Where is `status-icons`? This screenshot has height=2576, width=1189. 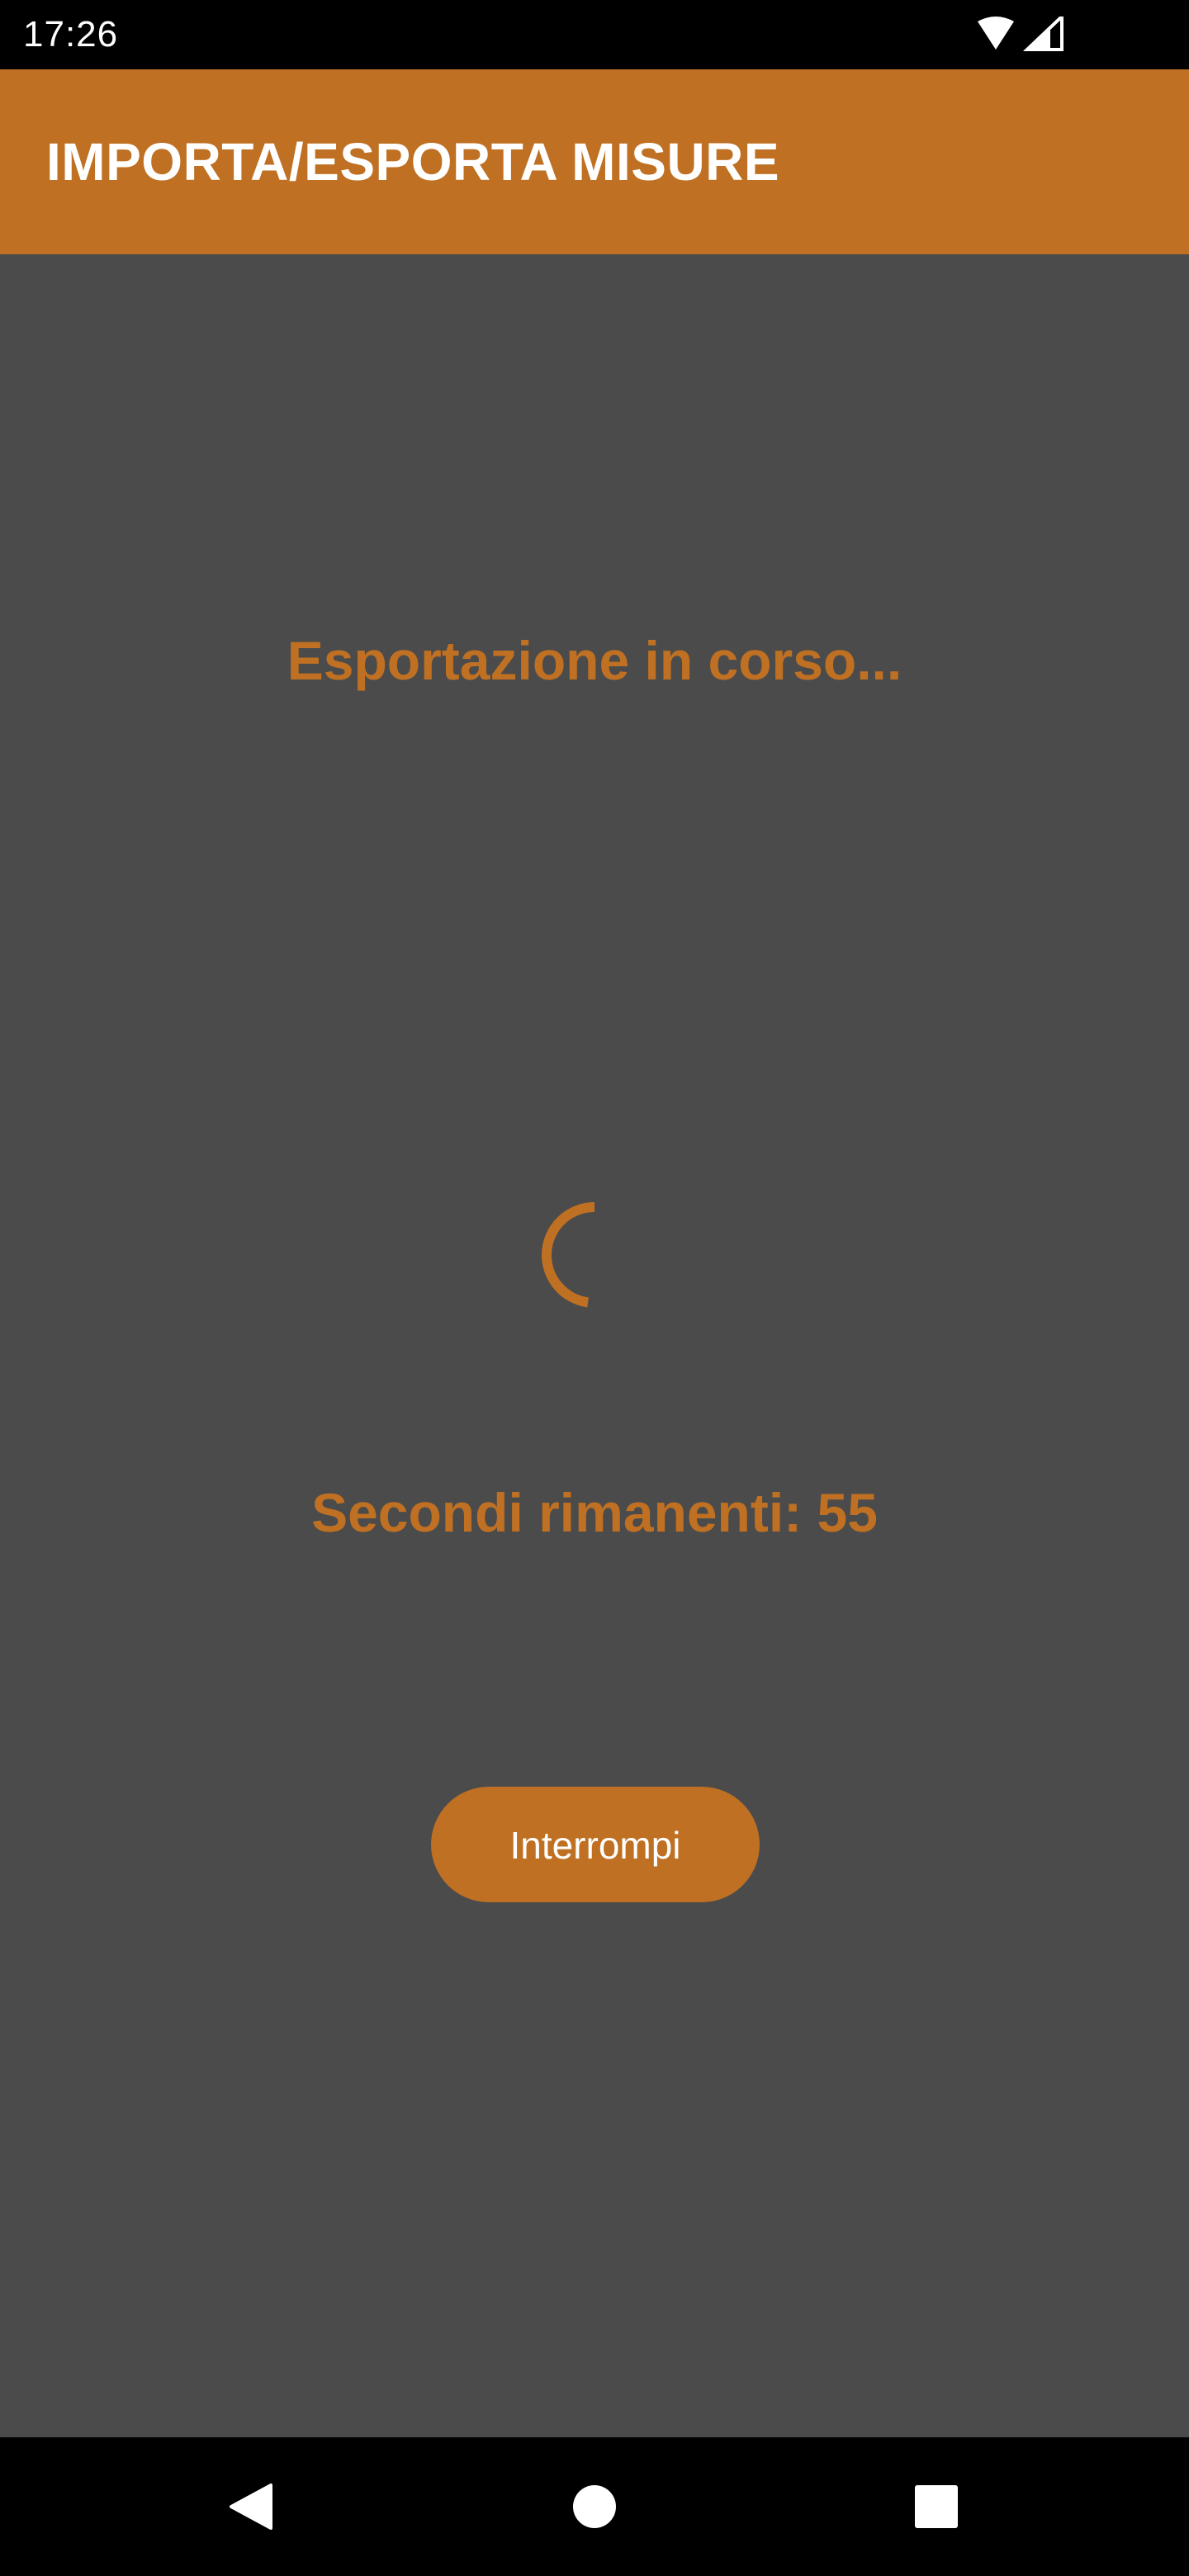
status-icons is located at coordinates (1020, 35).